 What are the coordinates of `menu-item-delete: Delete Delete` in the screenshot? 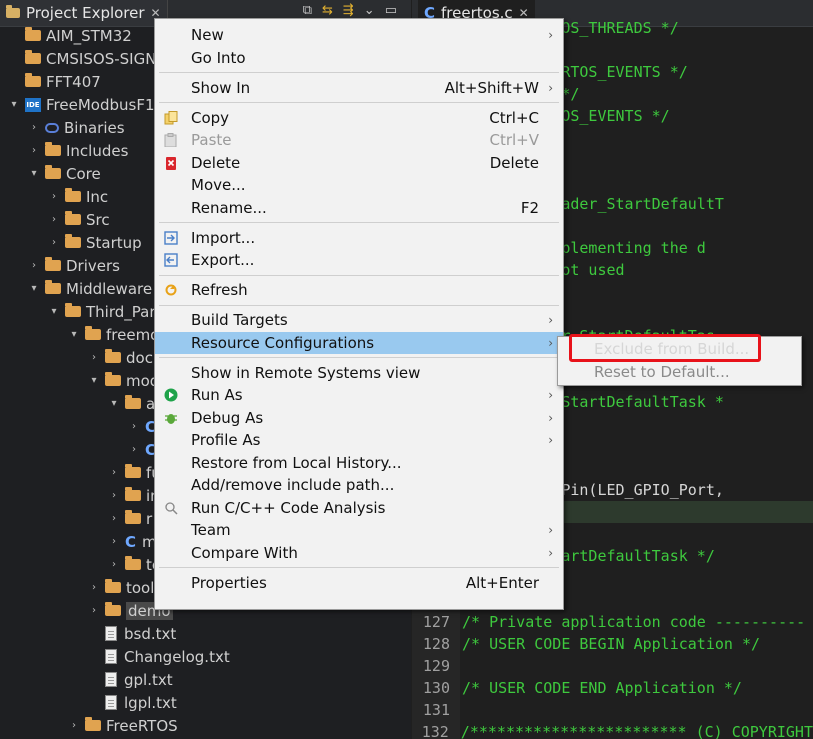 It's located at (359, 163).